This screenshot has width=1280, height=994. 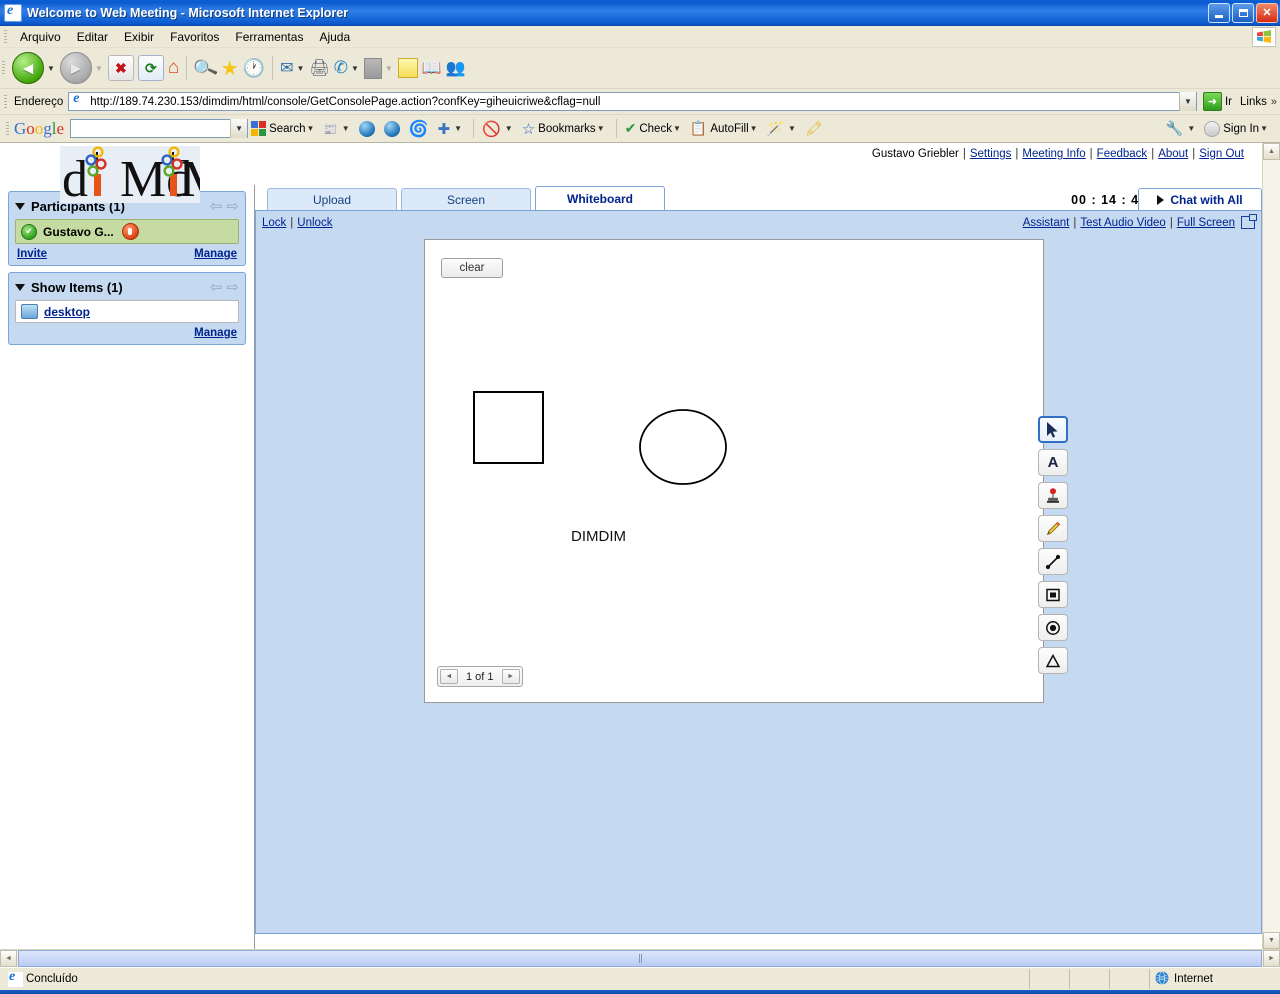 What do you see at coordinates (815, 128) in the screenshot?
I see `google-marker-button: 🖍` at bounding box center [815, 128].